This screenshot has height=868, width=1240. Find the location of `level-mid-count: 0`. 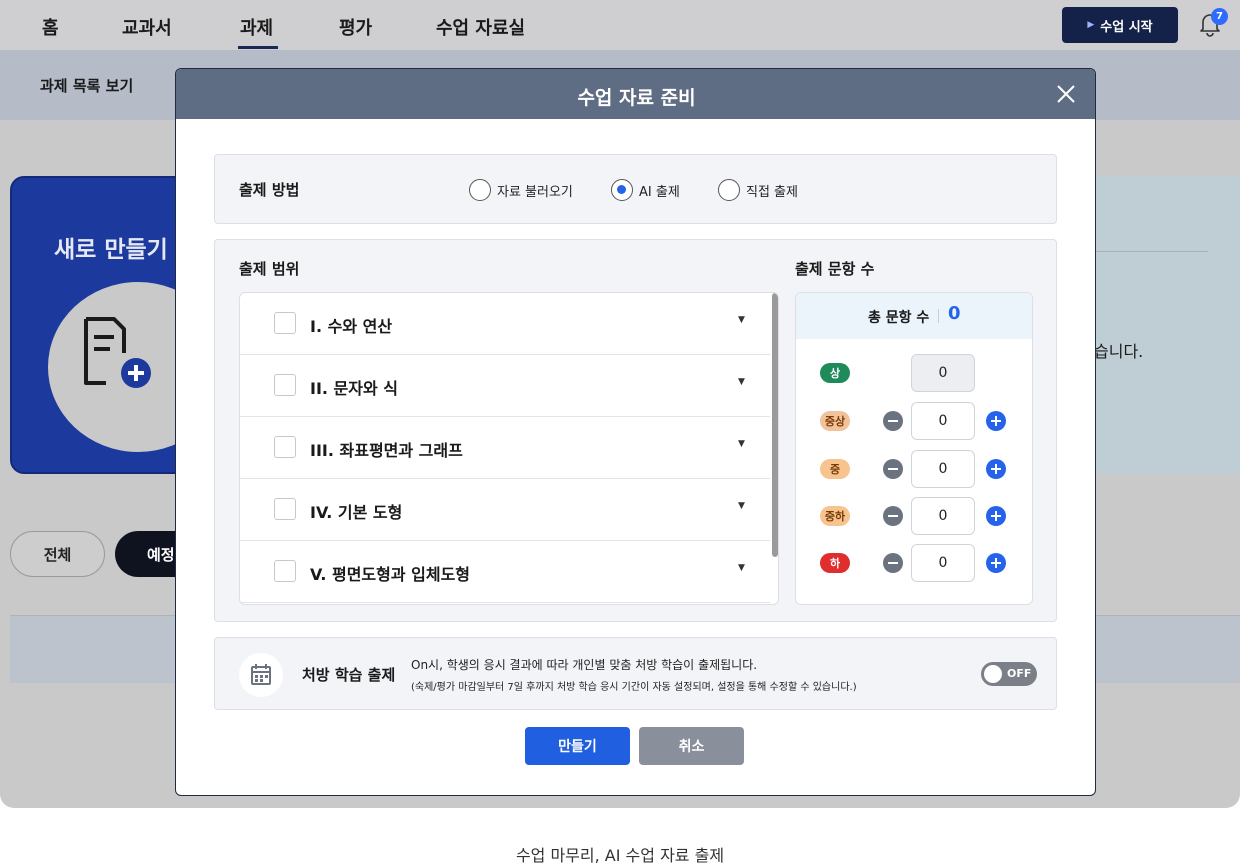

level-mid-count: 0 is located at coordinates (943, 469).